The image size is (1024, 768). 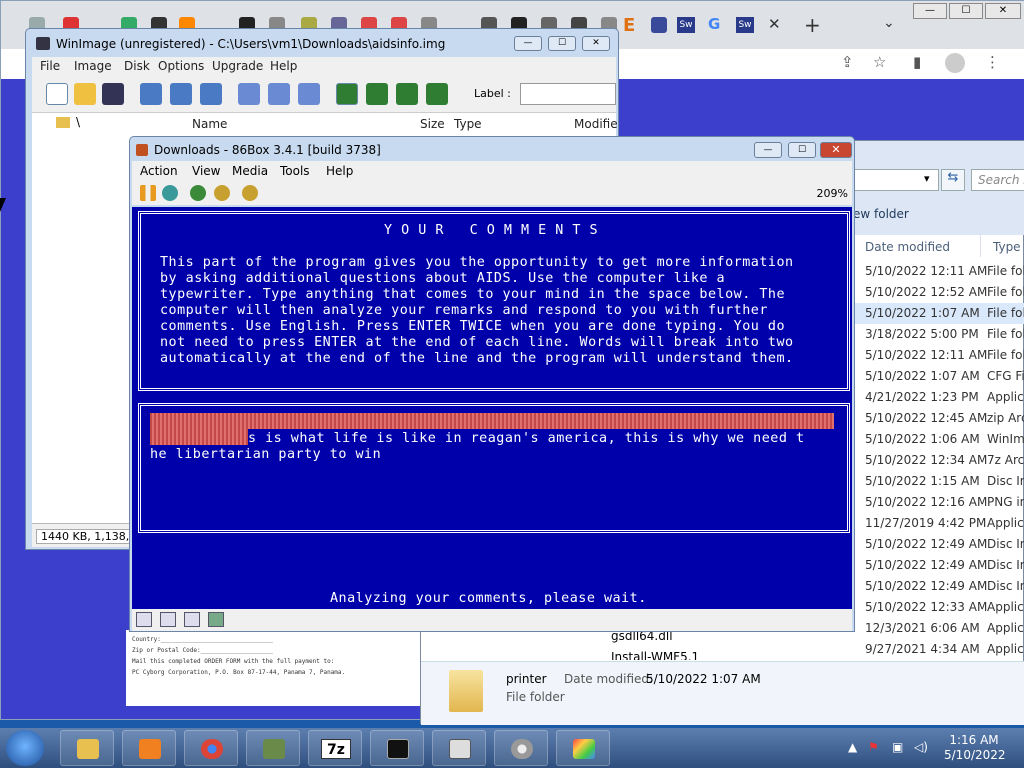 What do you see at coordinates (25, 748) in the screenshot?
I see `start-button` at bounding box center [25, 748].